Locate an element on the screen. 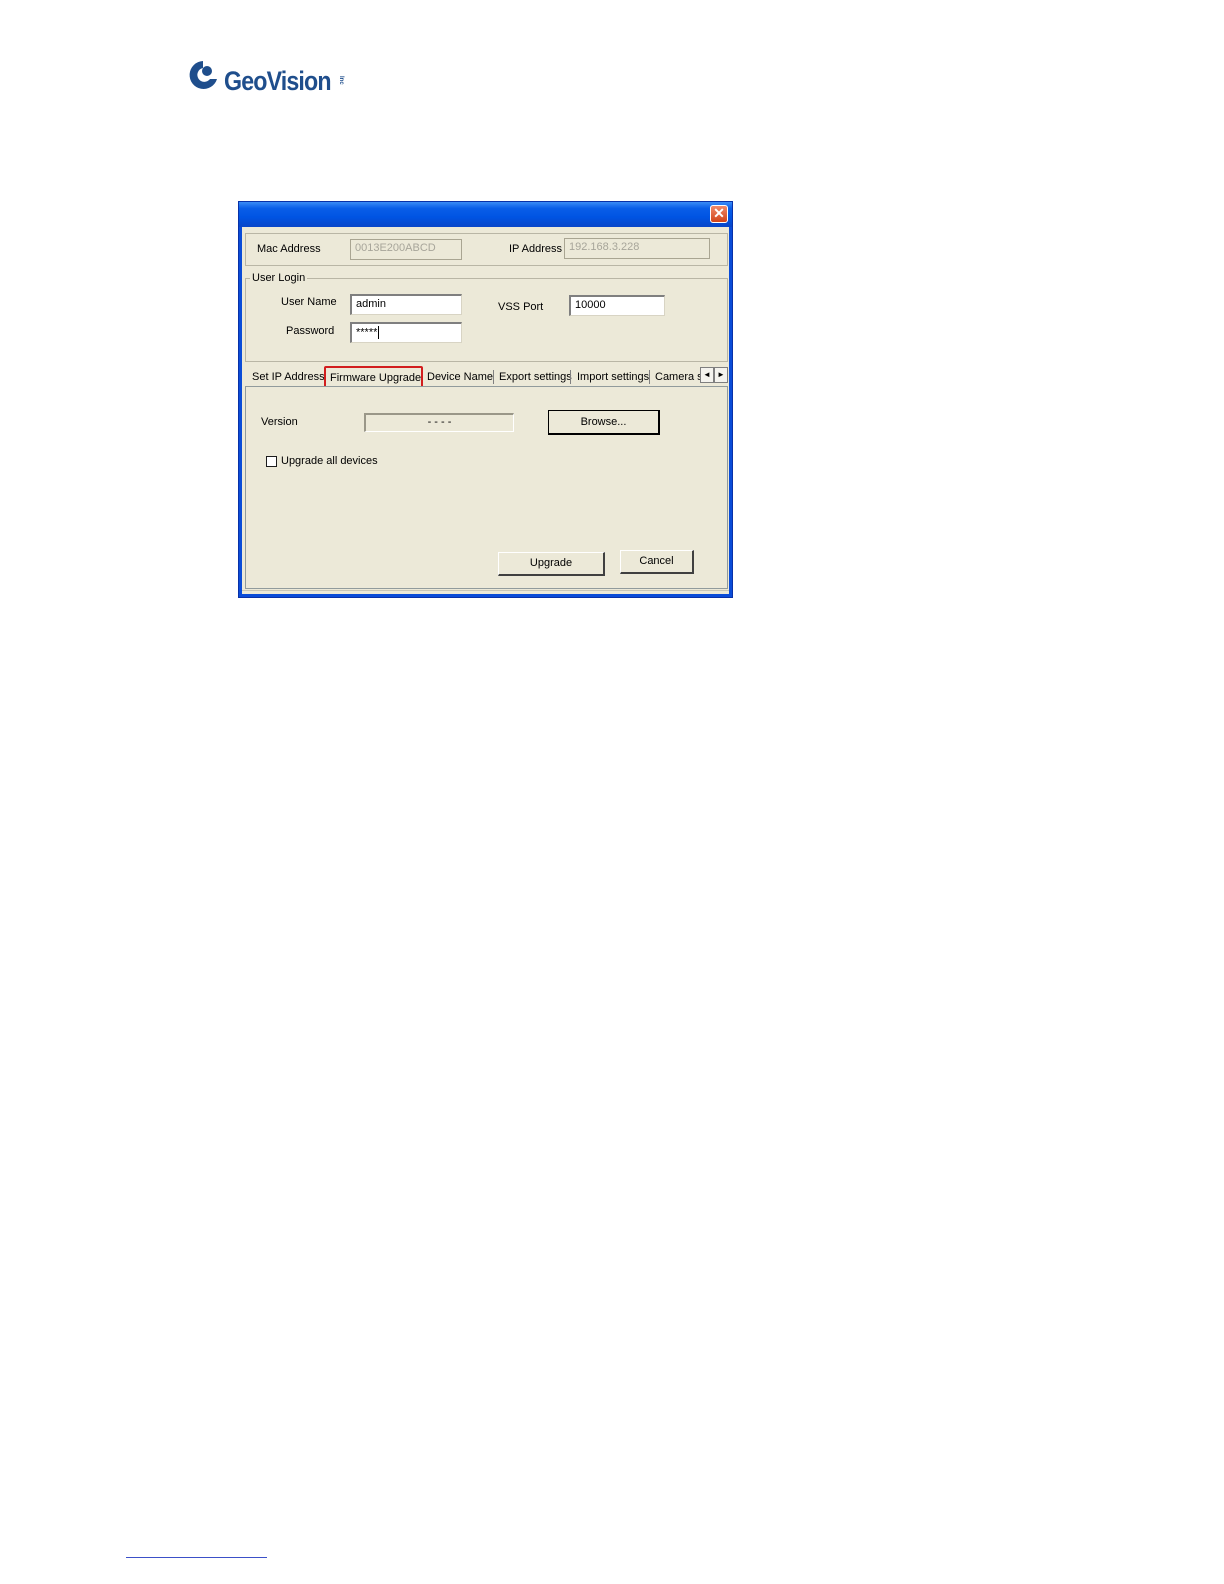 This screenshot has height=1584, width=1224. close-icon: ✕ is located at coordinates (719, 213).